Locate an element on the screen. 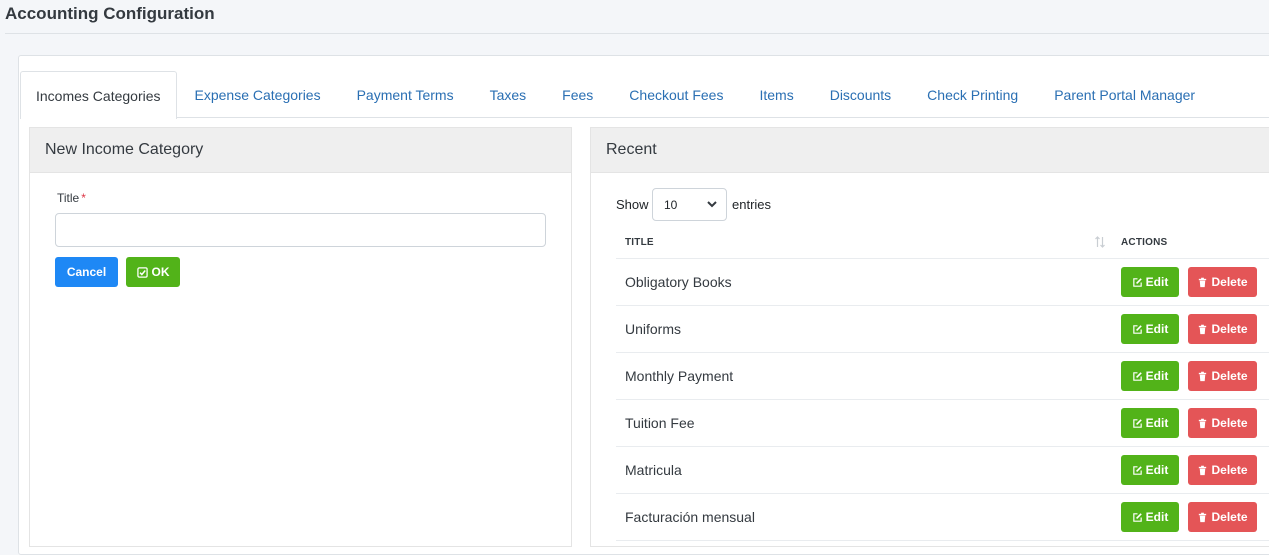 The height and width of the screenshot is (555, 1269). required-mark: * is located at coordinates (83, 198).